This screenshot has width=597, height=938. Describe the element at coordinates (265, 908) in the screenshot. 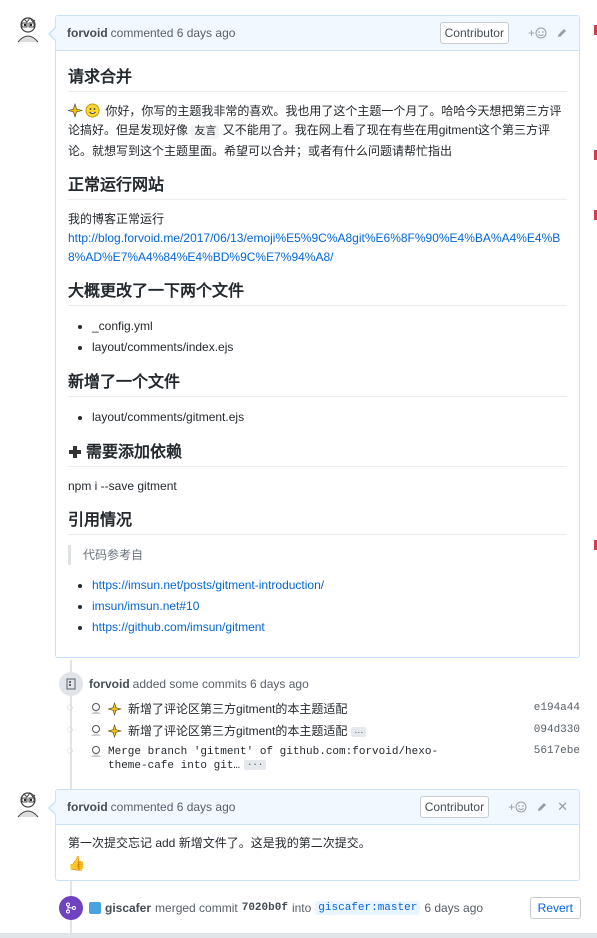

I see `merge-commit-sha: 7020b0f` at that location.